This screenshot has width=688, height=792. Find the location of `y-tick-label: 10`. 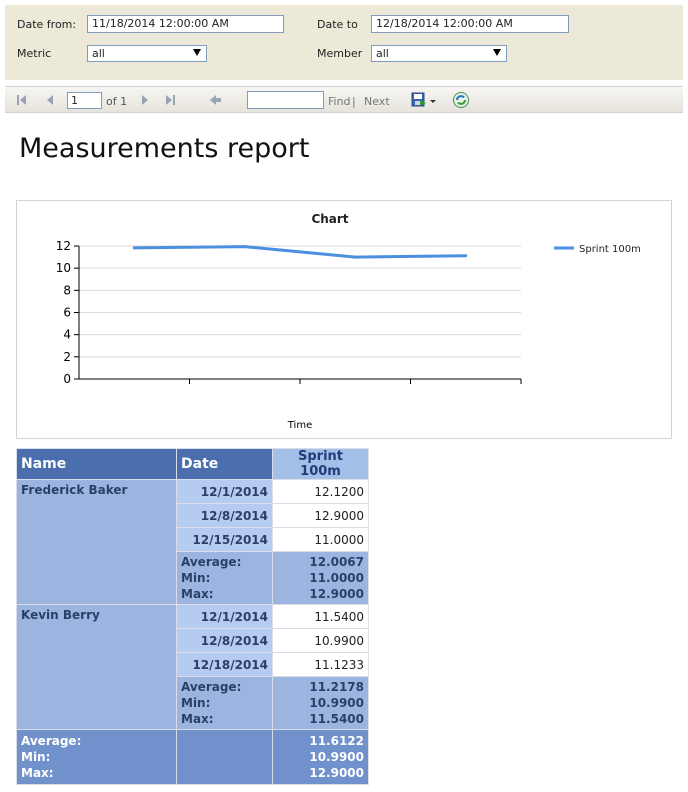

y-tick-label: 10 is located at coordinates (63, 268).